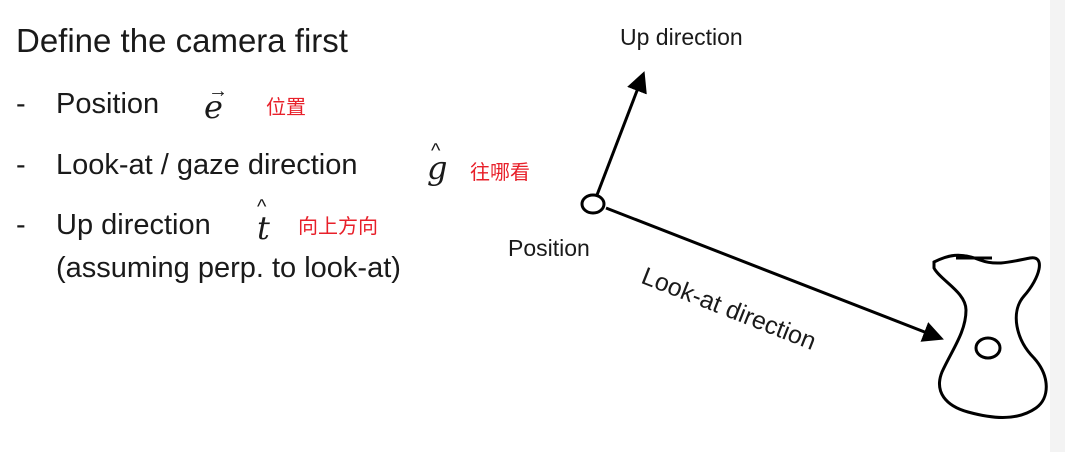  Describe the element at coordinates (988, 348) in the screenshot. I see `object-hole` at that location.